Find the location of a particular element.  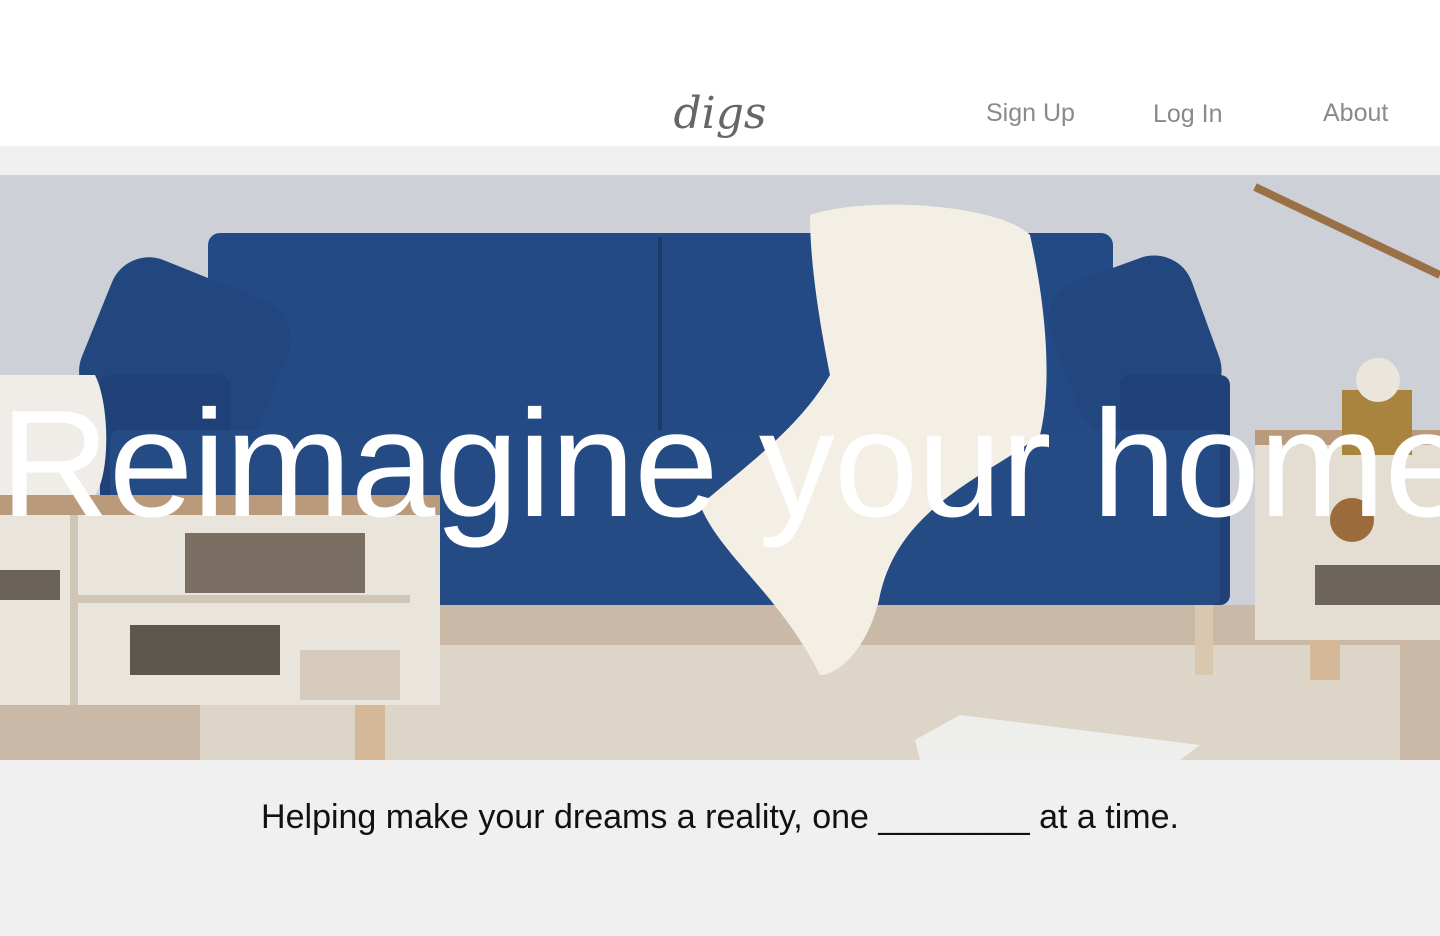

digs-logo: digs is located at coordinates (720, 118).